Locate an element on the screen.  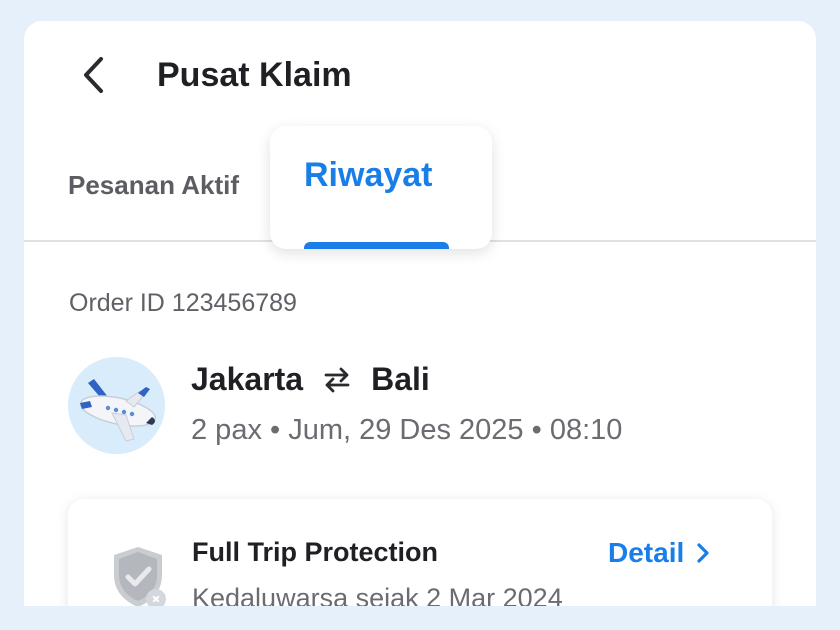
tab-riwayat: Riwayat is located at coordinates (381, 187).